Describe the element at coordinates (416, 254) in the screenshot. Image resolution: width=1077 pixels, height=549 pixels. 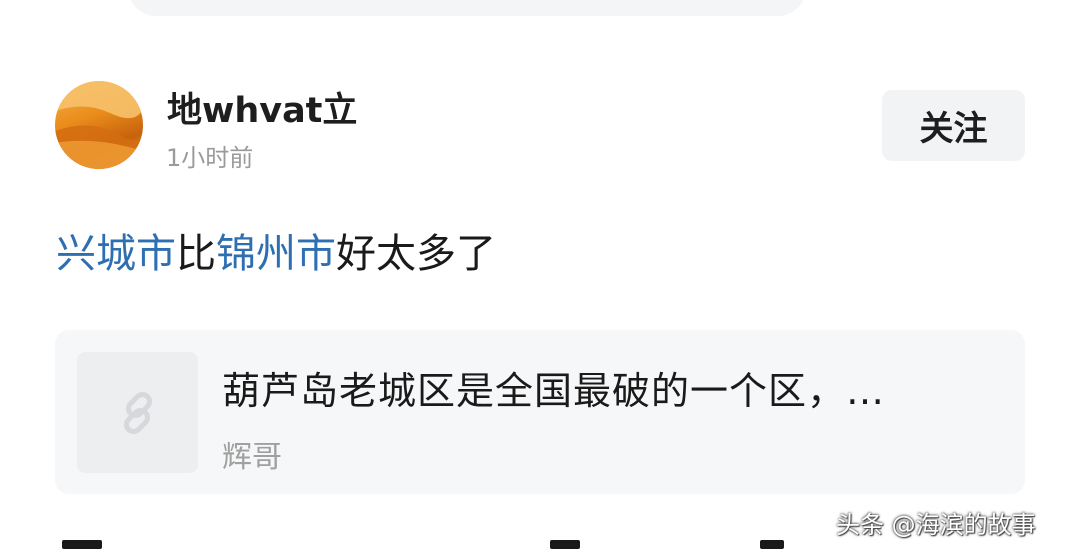
I see `comment-segment: 好太多了` at that location.